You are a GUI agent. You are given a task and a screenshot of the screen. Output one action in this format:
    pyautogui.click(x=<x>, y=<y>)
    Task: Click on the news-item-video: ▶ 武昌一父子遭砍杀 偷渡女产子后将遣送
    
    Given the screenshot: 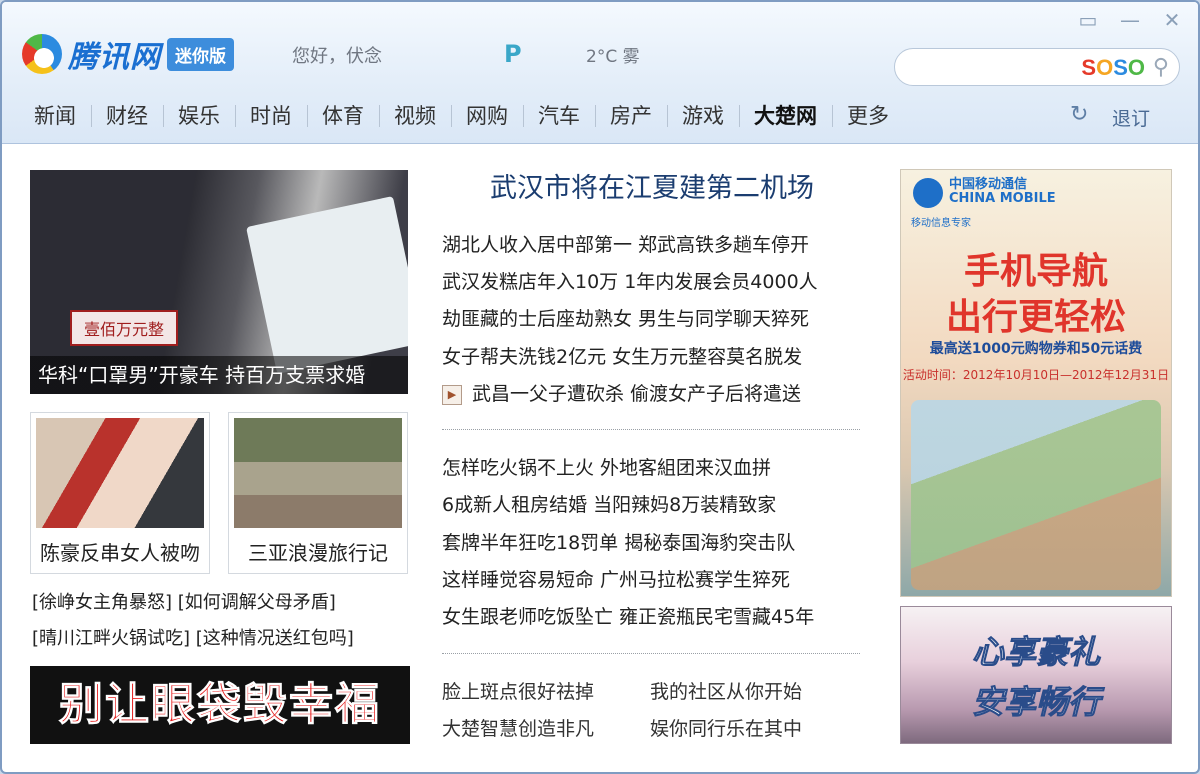 What is the action you would take?
    pyautogui.click(x=621, y=392)
    